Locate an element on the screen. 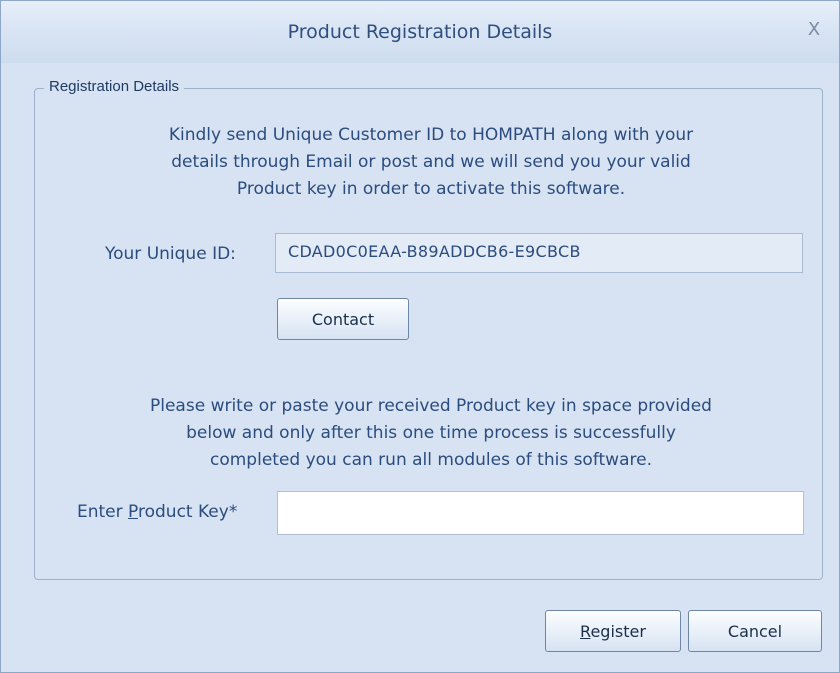  product-key-input is located at coordinates (540, 513).